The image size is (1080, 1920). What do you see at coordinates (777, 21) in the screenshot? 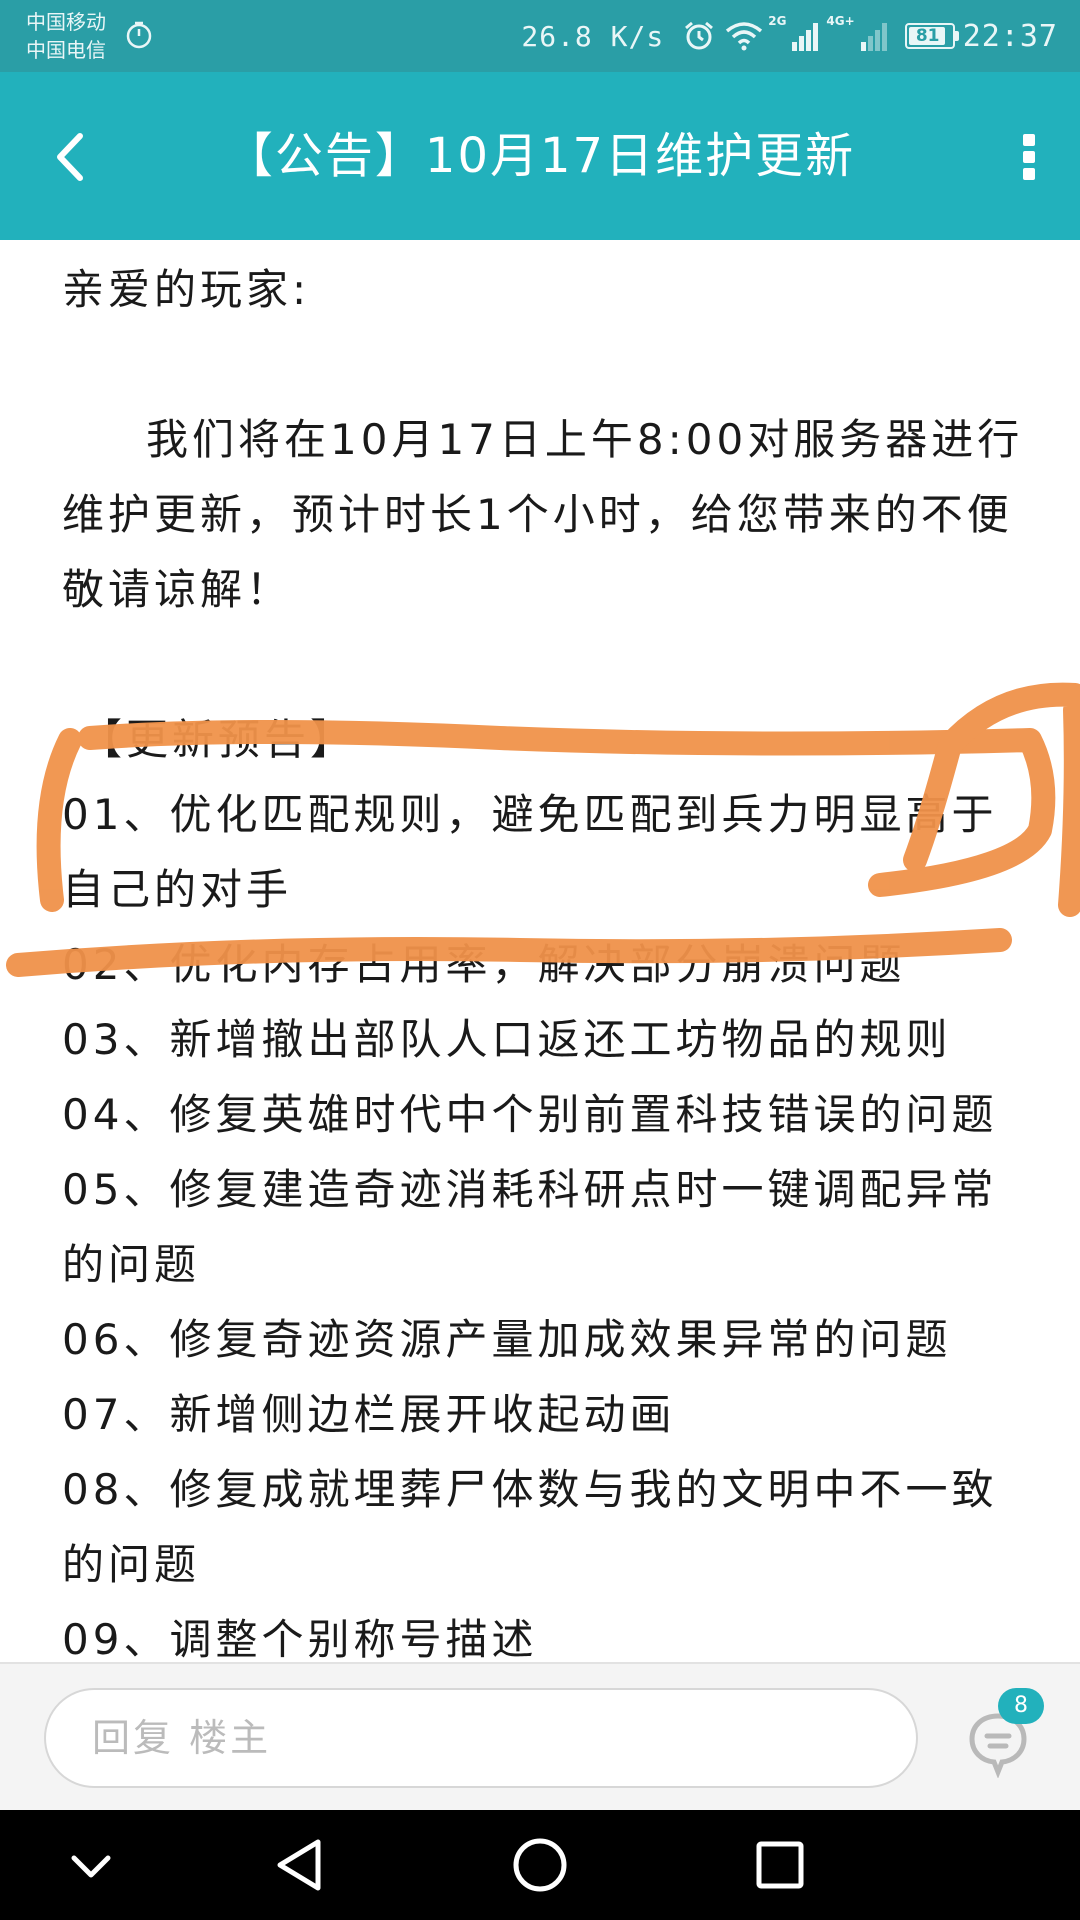
I see `network-2g-label: 2G` at bounding box center [777, 21].